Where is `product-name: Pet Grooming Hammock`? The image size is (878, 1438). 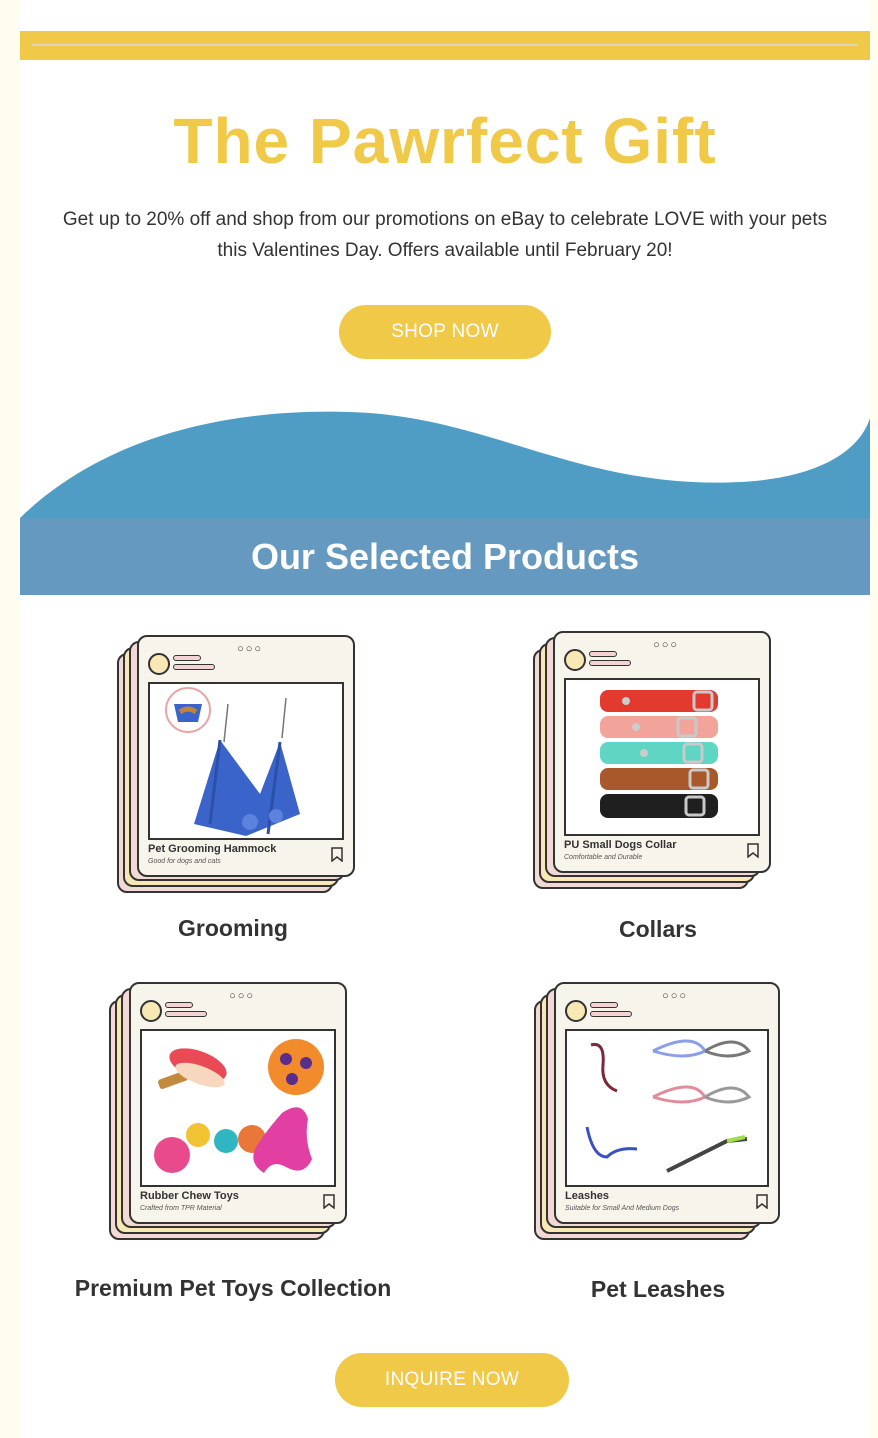
product-name: Pet Grooming Hammock is located at coordinates (212, 849).